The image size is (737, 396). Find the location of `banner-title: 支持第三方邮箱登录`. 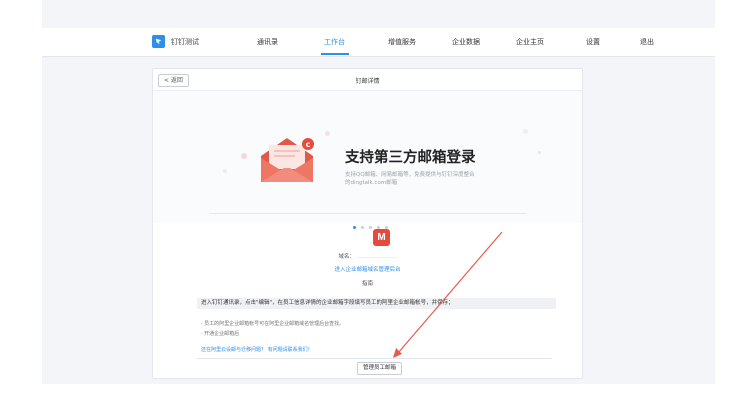

banner-title: 支持第三方邮箱登录 is located at coordinates (410, 158).